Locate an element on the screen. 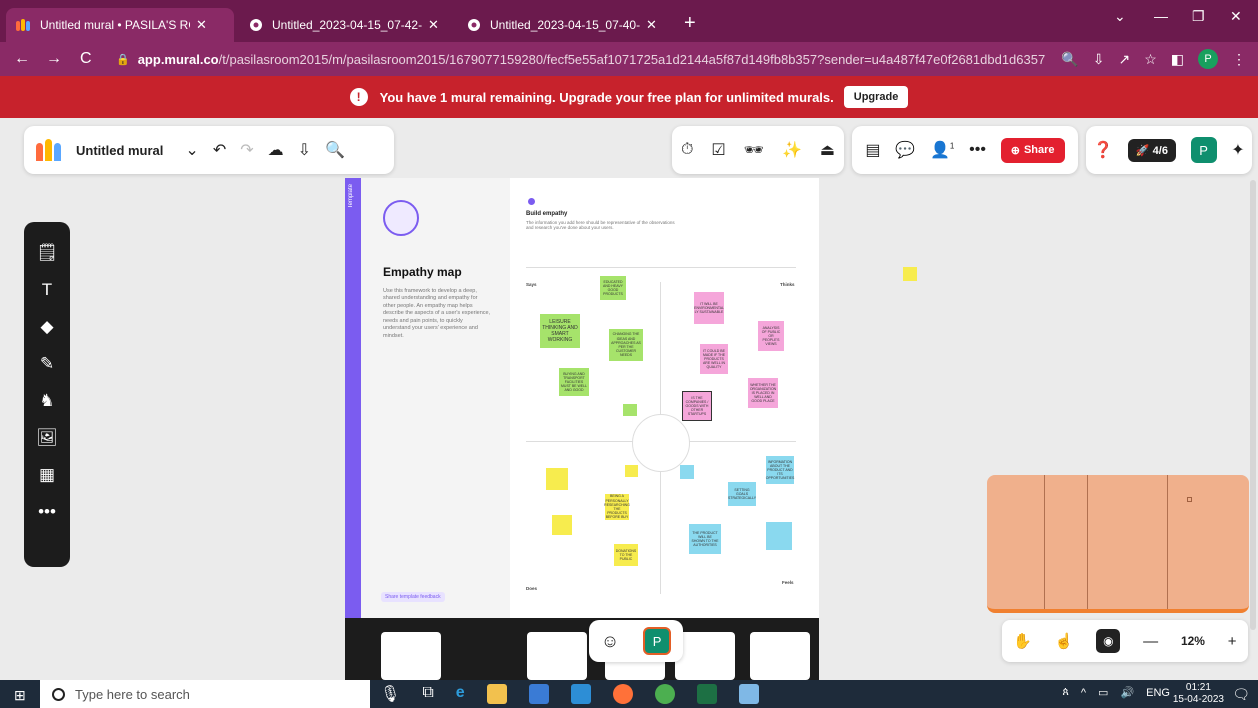 The image size is (1258, 708). image-icon: 🖼 is located at coordinates (47, 437).